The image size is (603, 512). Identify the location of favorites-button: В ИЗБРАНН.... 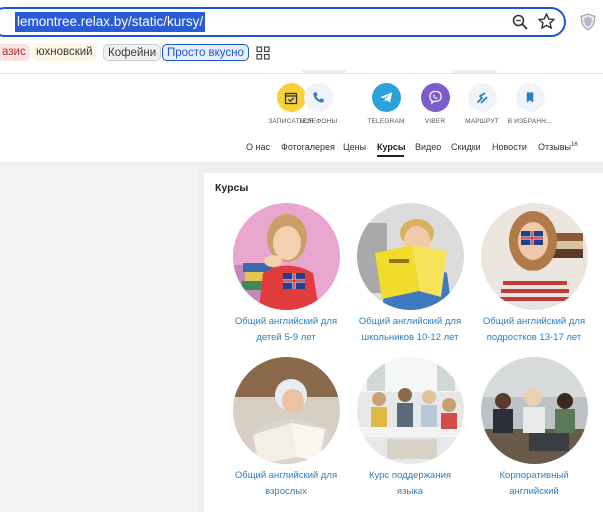
(530, 104).